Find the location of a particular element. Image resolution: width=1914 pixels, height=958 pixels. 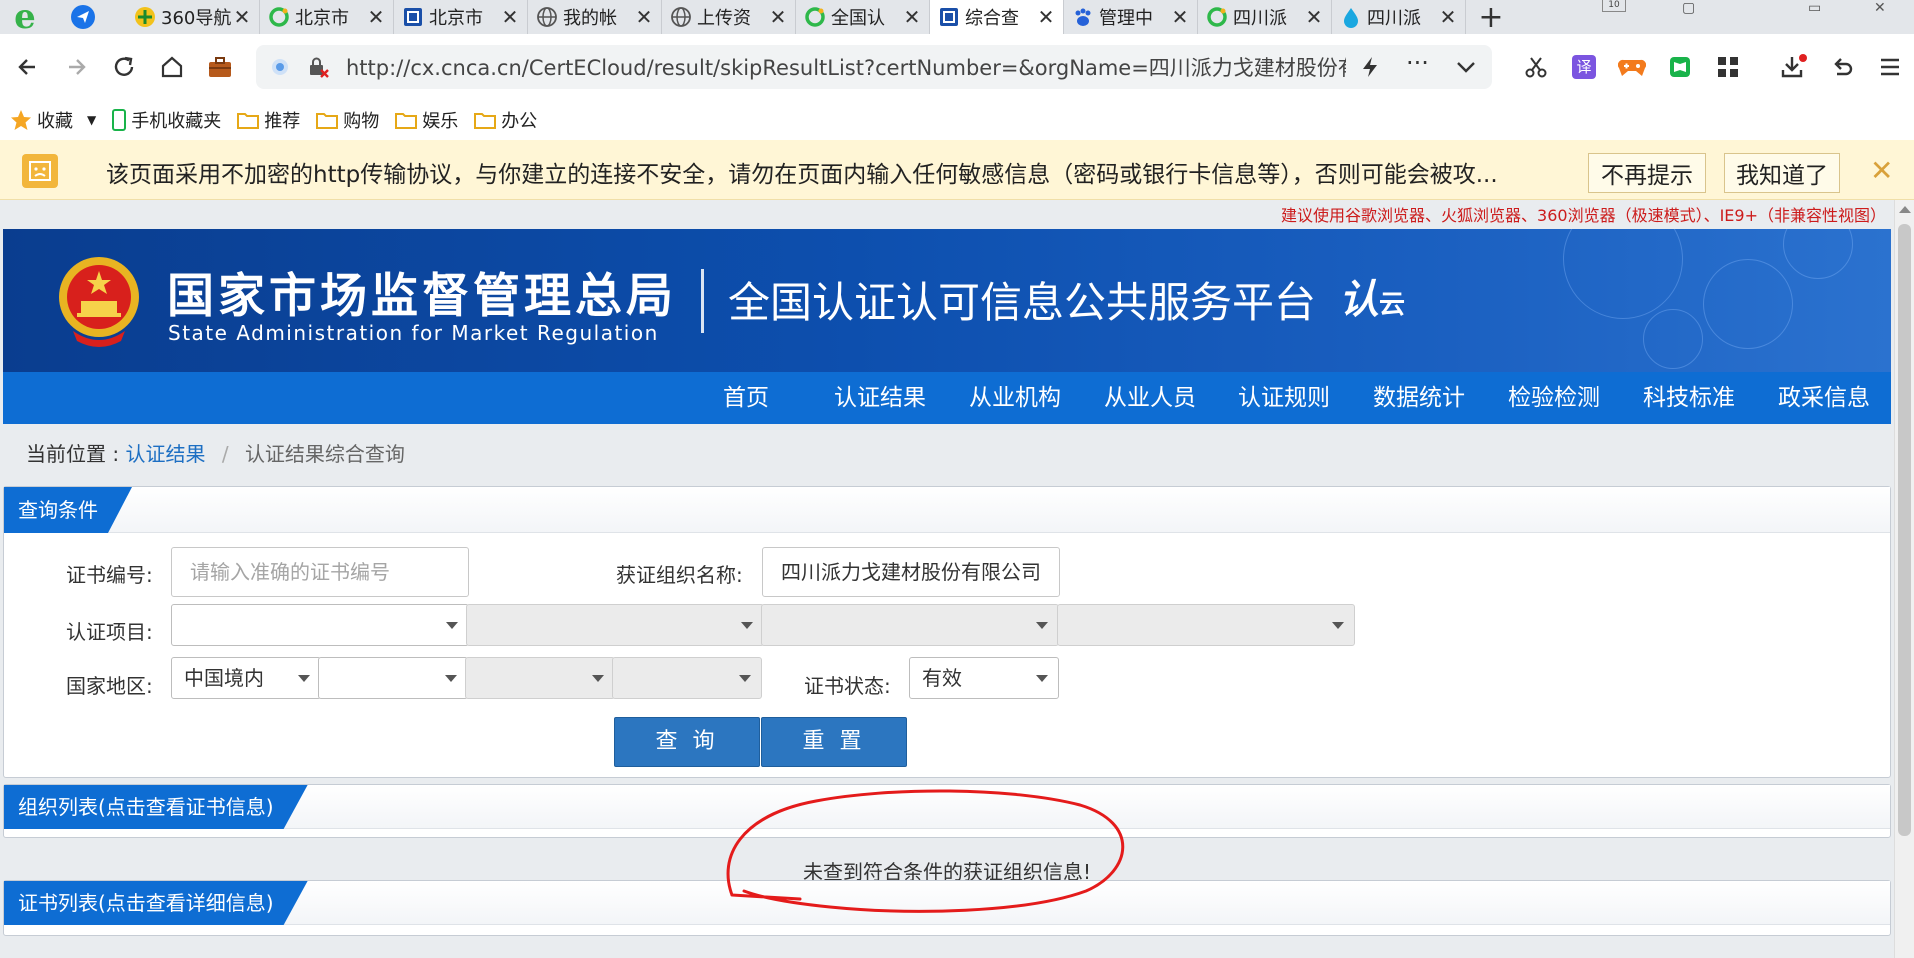

platform-title: 全国认证认可信息公共服务平台 is located at coordinates (1022, 302).